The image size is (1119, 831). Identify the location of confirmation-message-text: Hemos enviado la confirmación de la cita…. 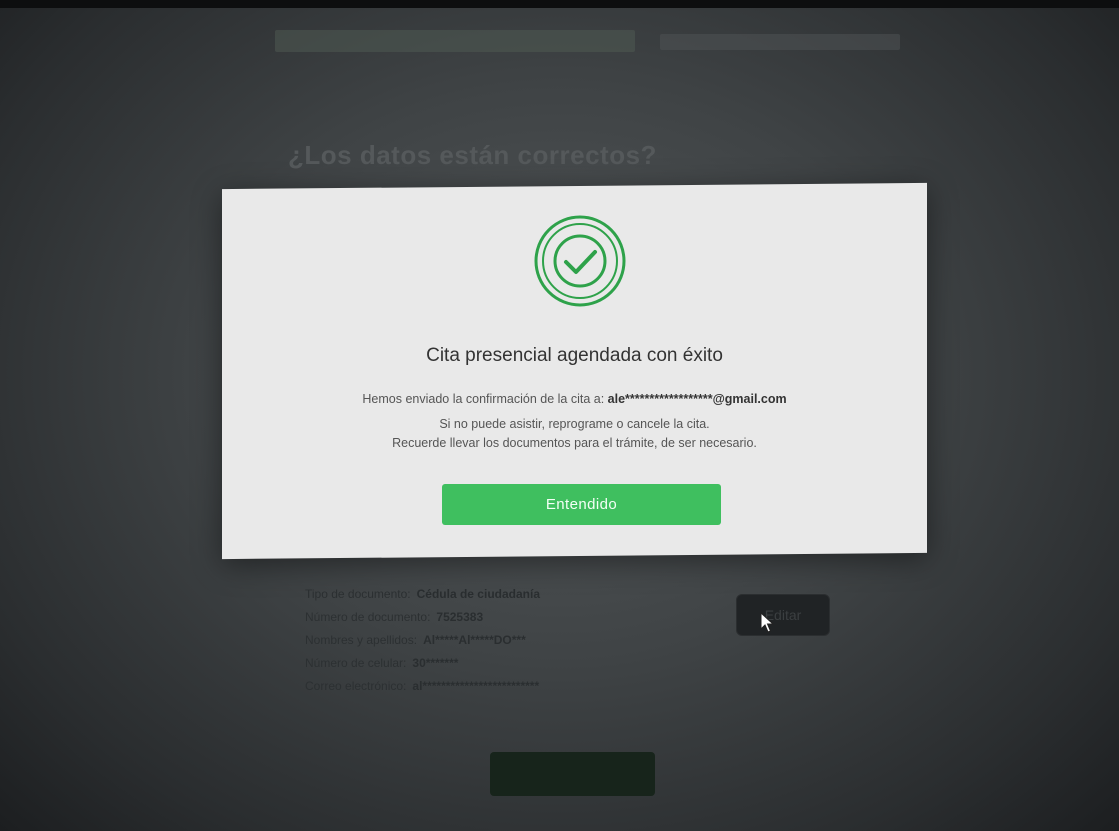
(483, 399).